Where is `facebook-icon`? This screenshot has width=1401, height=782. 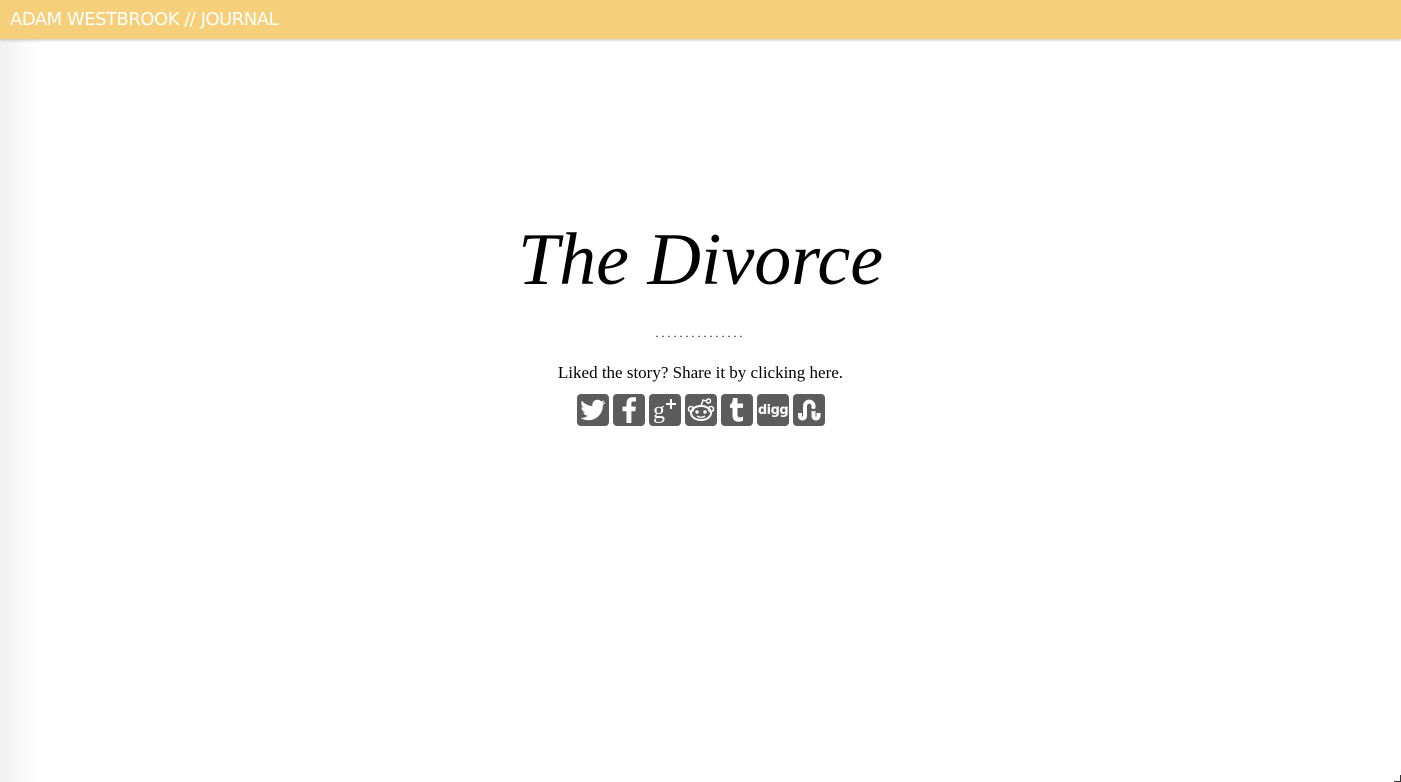 facebook-icon is located at coordinates (629, 410).